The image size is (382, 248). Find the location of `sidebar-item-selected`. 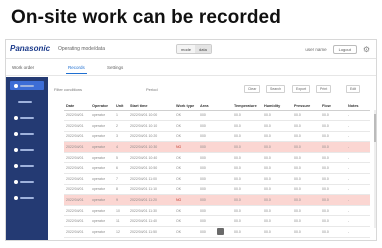

sidebar-item-selected is located at coordinates (27, 85).